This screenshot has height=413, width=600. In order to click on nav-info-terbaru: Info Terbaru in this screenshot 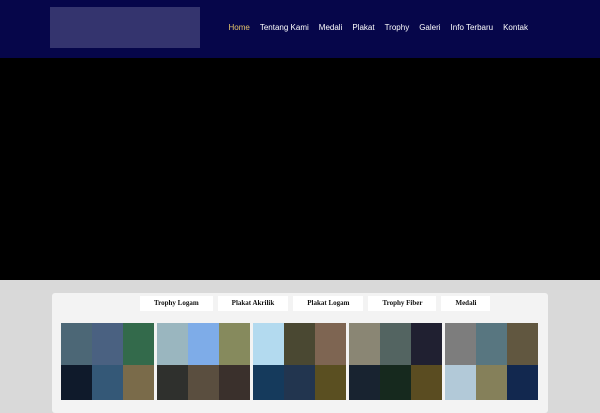, I will do `click(472, 27)`.